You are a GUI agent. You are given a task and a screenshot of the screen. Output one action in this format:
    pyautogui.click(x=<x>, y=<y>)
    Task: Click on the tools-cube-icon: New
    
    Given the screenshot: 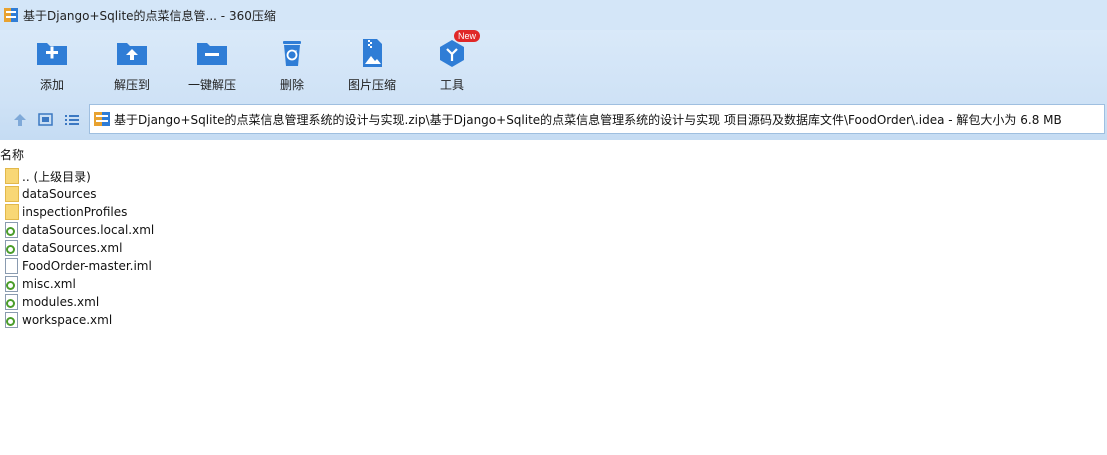 What is the action you would take?
    pyautogui.click(x=457, y=49)
    